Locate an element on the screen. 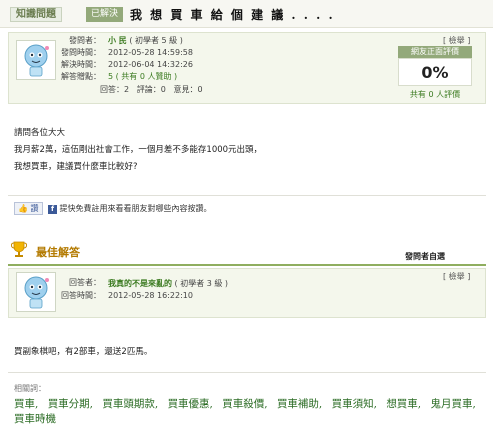 This screenshot has width=493, height=441. facebook-note: f 提快免費註用來看看朋友對哪些內容按讚。 is located at coordinates (130, 208).